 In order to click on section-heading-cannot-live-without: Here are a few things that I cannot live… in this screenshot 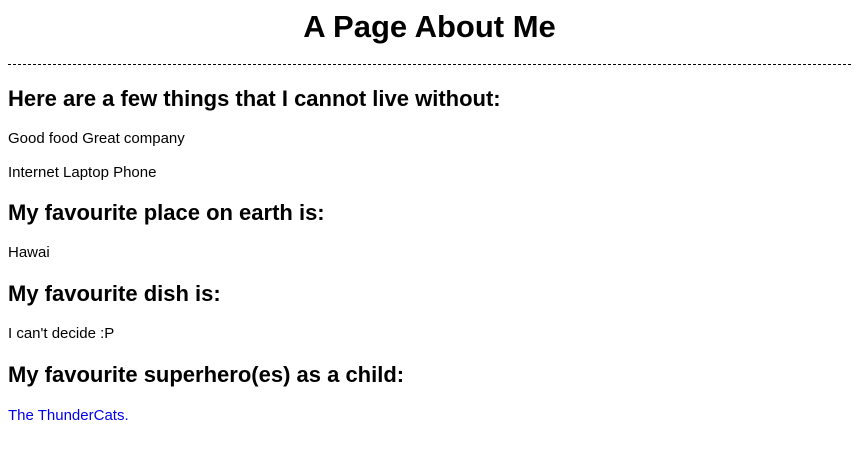, I will do `click(254, 98)`.